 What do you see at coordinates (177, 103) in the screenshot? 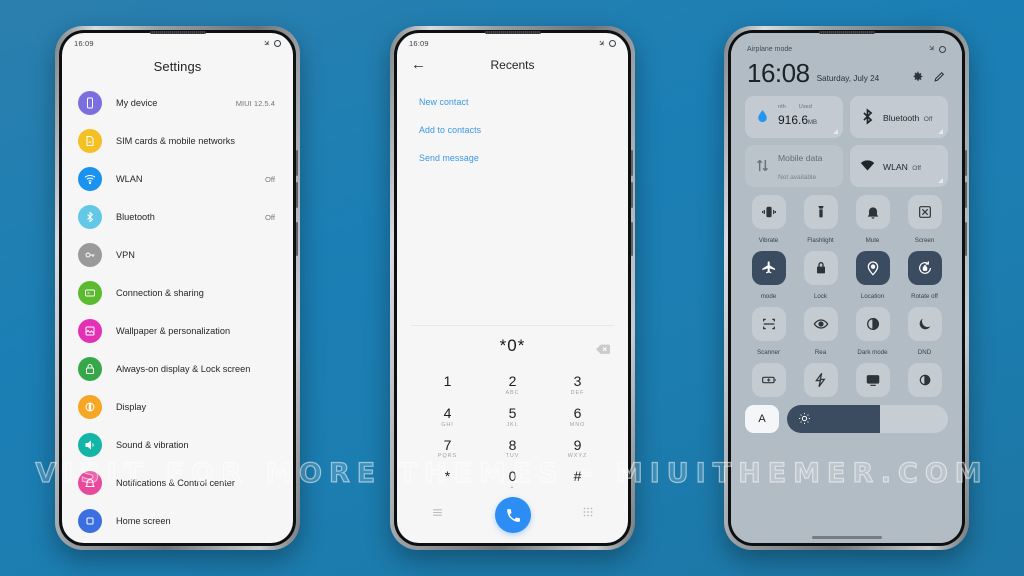
I see `sidebar-item-my-device: My device MIUI 12.5.4` at bounding box center [177, 103].